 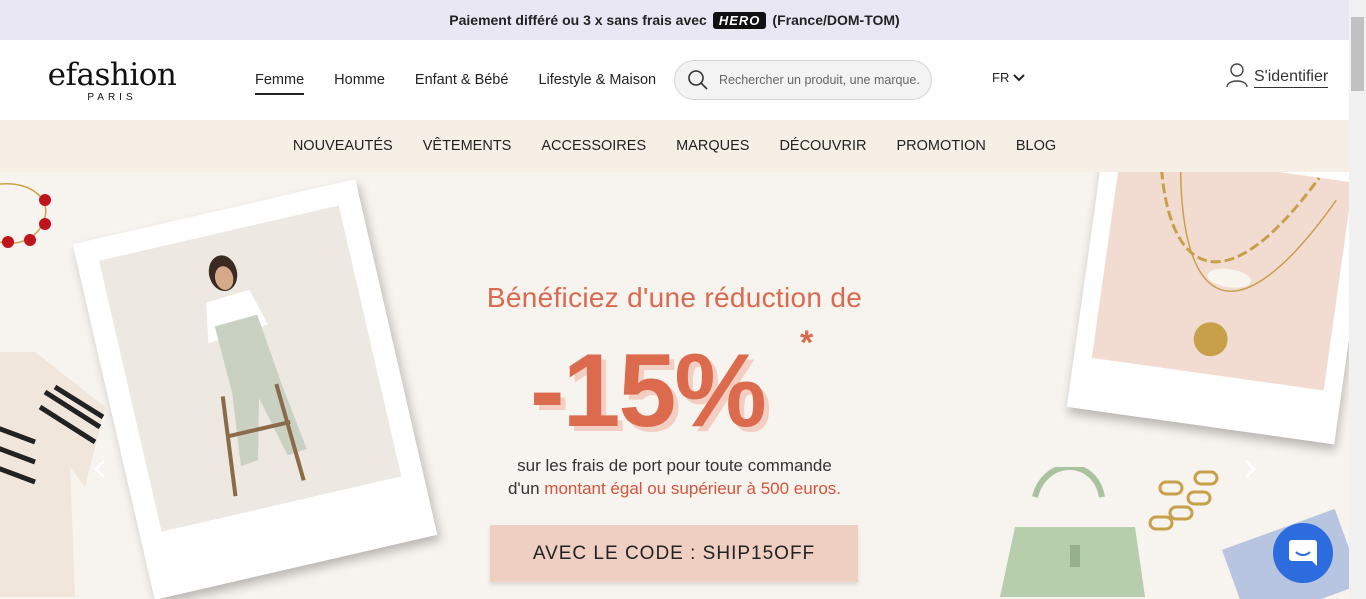 I want to click on nav-enfant-bebe: Enfant & Bébé, so click(x=462, y=83).